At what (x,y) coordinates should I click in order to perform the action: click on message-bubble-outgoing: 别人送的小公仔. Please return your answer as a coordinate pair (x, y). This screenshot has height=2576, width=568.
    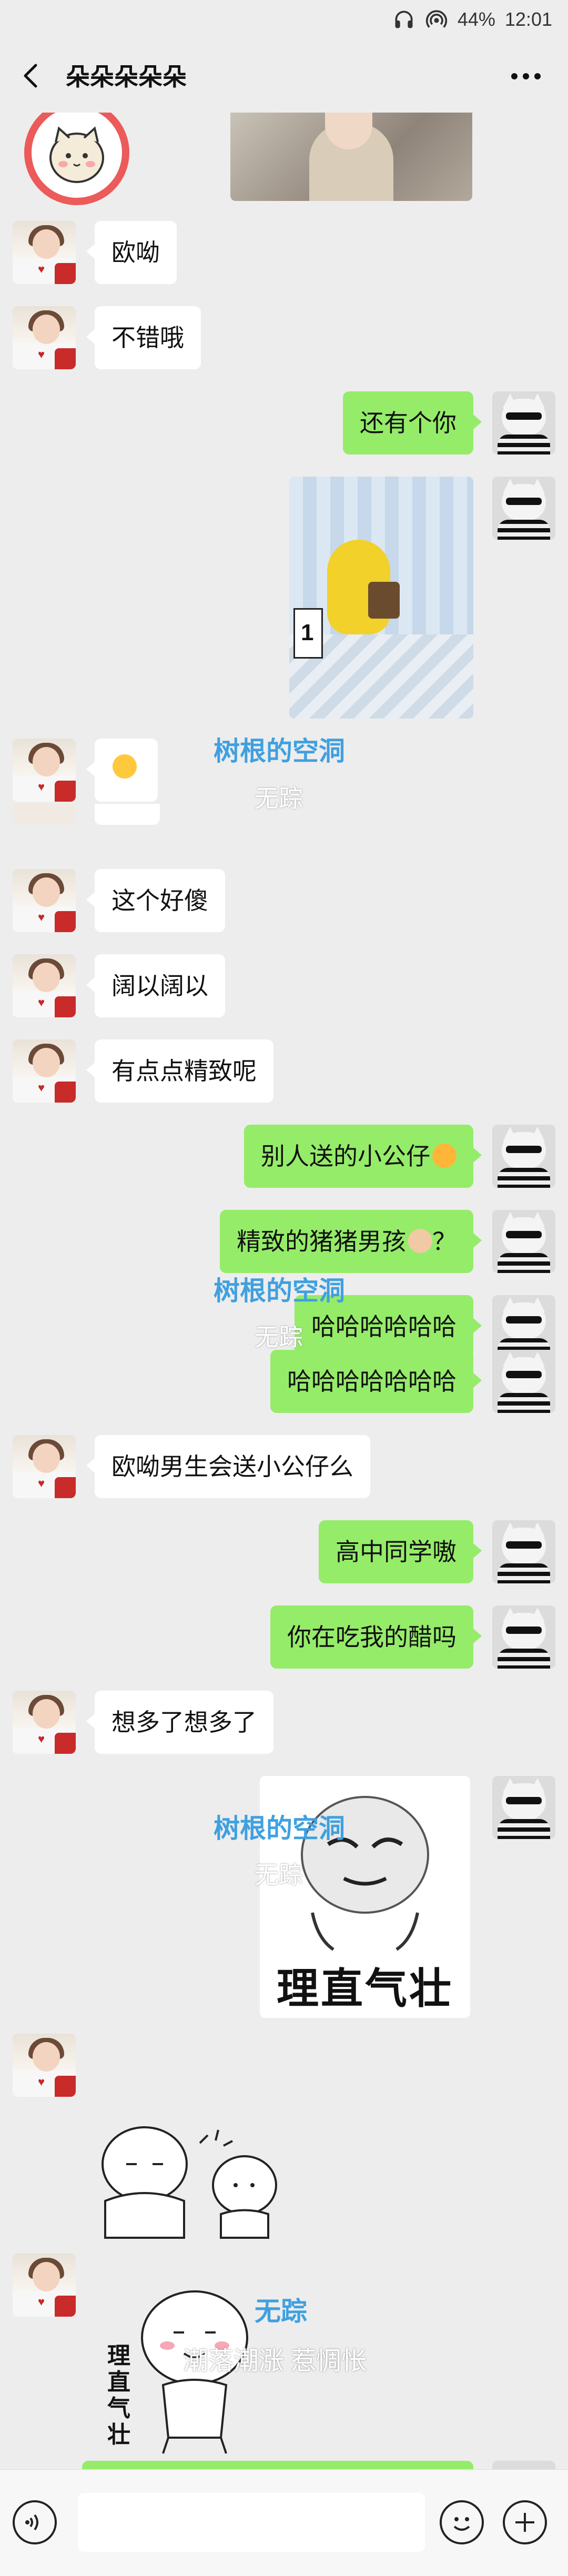
    Looking at the image, I should click on (363, 1156).